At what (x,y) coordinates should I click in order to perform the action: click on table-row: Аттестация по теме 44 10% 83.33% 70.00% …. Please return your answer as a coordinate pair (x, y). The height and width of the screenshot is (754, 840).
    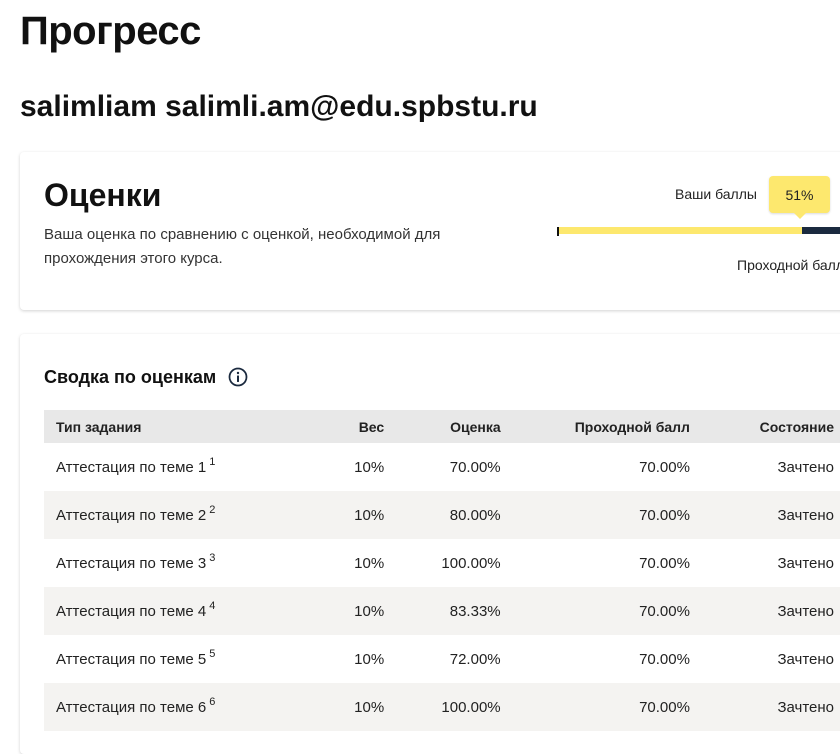
    Looking at the image, I should click on (442, 611).